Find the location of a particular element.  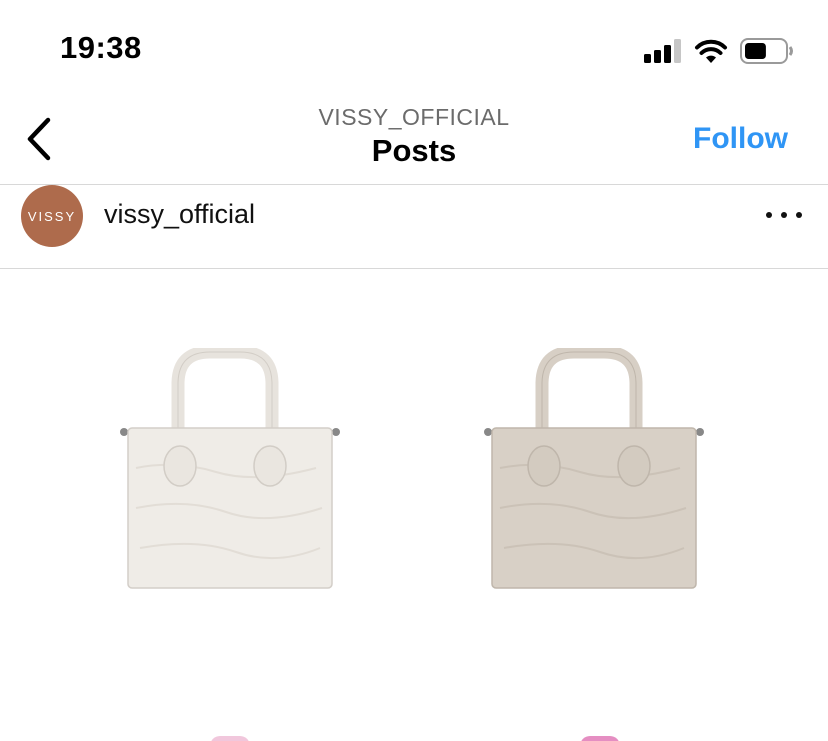

white-croc-handbag is located at coordinates (230, 468).